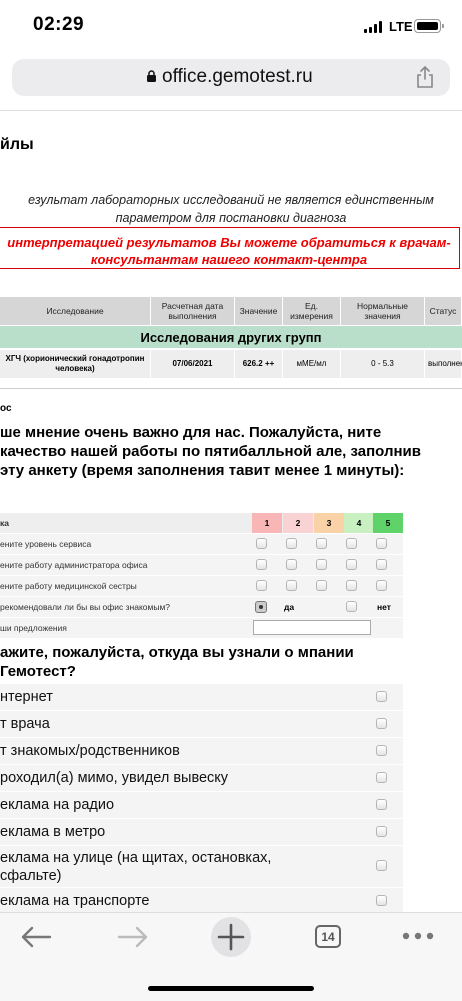  Describe the element at coordinates (418, 936) in the screenshot. I see `more-dots-icon` at that location.